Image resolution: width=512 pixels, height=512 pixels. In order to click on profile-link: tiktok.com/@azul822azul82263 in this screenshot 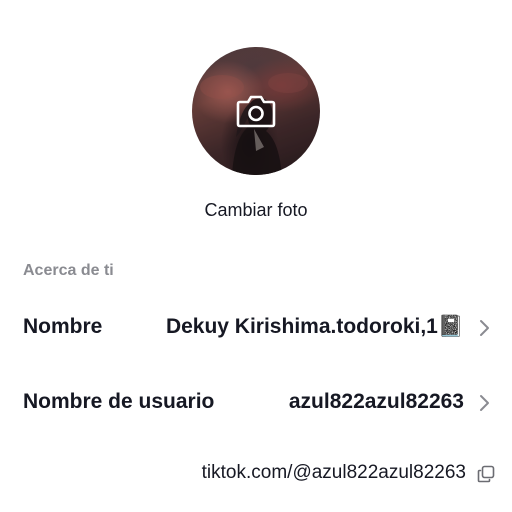, I will do `click(334, 473)`.